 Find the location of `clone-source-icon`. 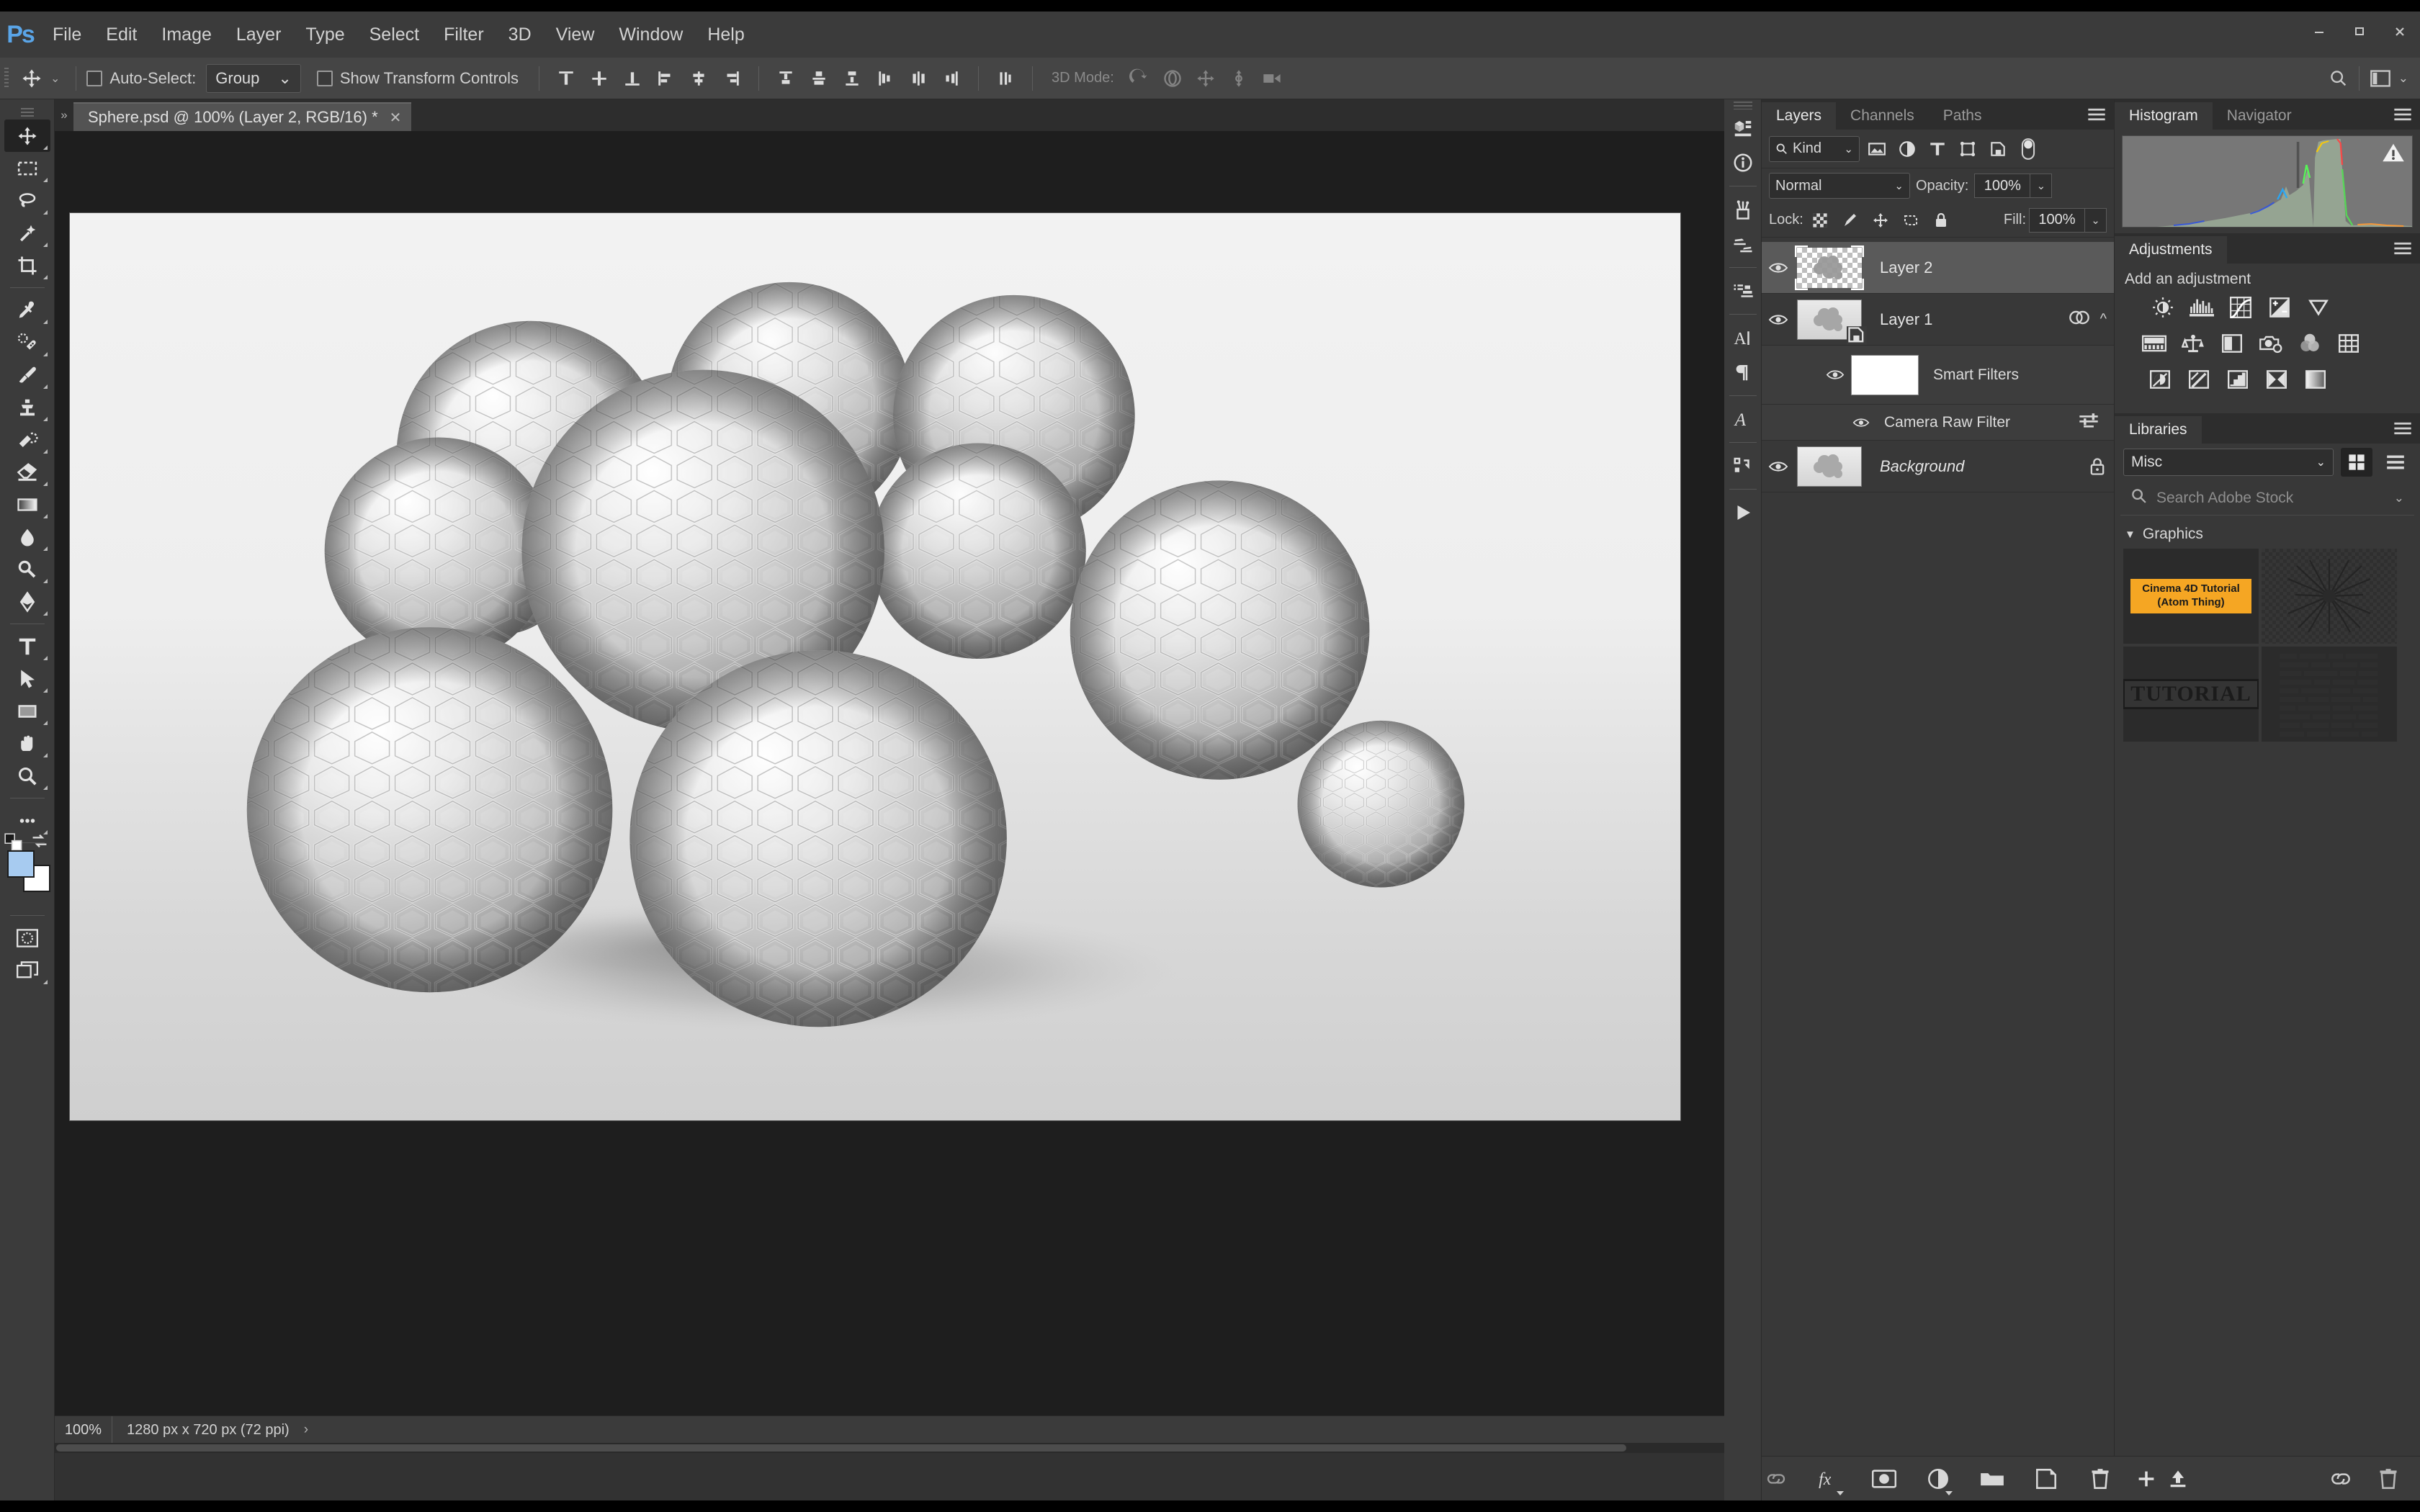

clone-source-icon is located at coordinates (1743, 291).